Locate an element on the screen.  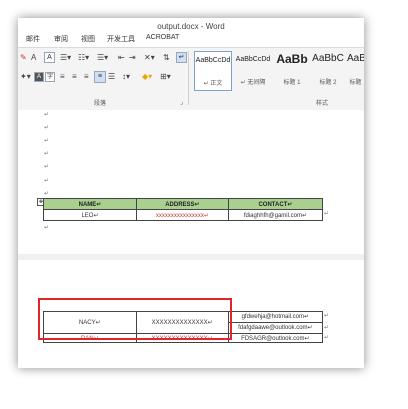
group-label-paragraph: 段落 is located at coordinates (100, 104).